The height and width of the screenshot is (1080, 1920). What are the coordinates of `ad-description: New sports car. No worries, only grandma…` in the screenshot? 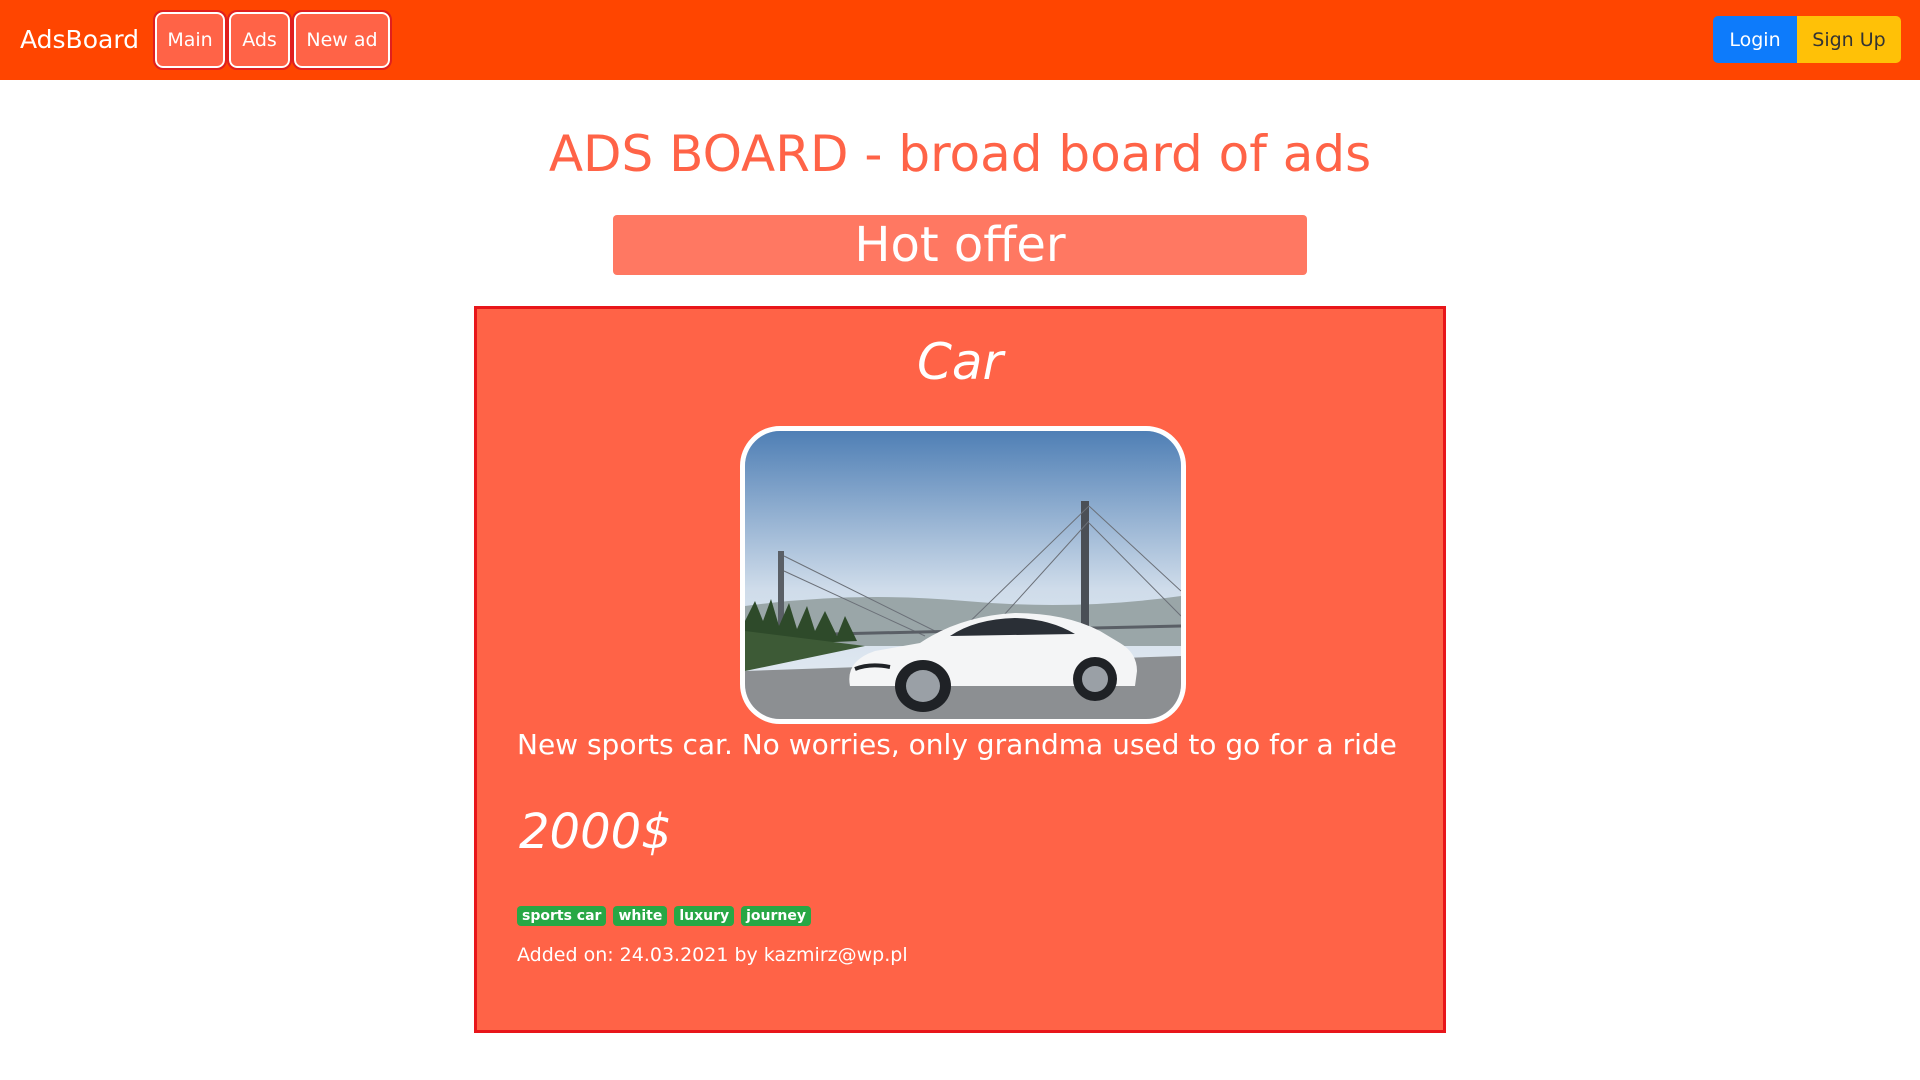 It's located at (957, 744).